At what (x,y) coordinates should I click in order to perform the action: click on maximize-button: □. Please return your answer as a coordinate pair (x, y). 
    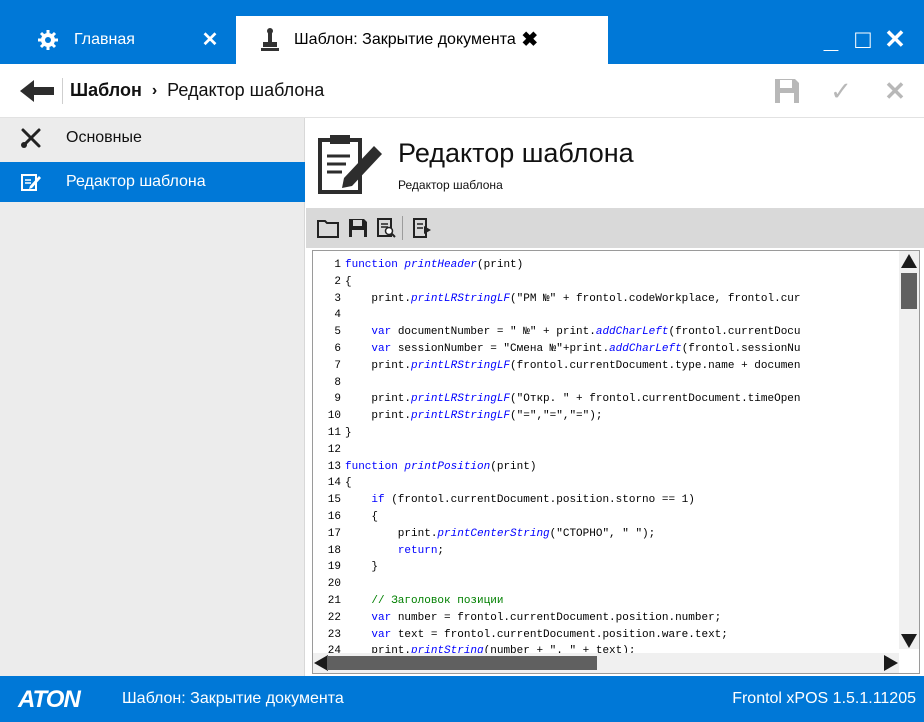
    Looking at the image, I should click on (863, 39).